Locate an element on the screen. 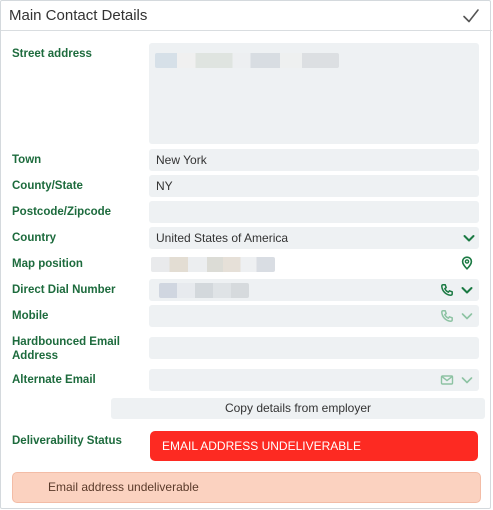  street-address-label: Street address is located at coordinates (52, 54).